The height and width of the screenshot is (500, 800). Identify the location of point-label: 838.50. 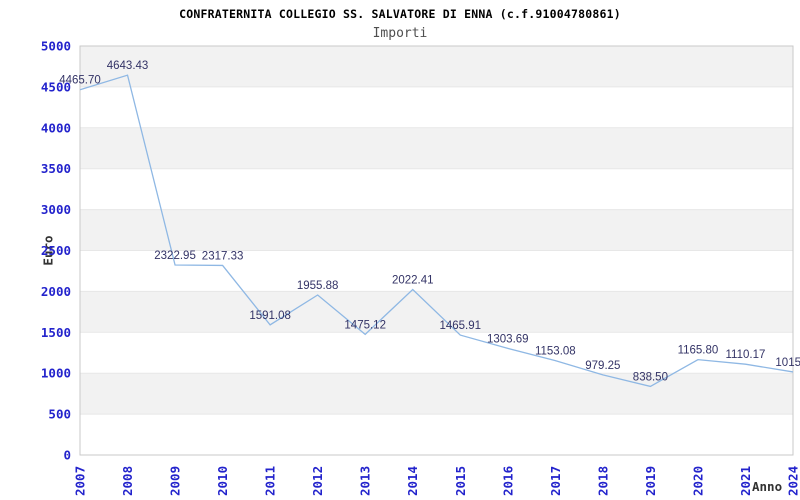
(650, 377).